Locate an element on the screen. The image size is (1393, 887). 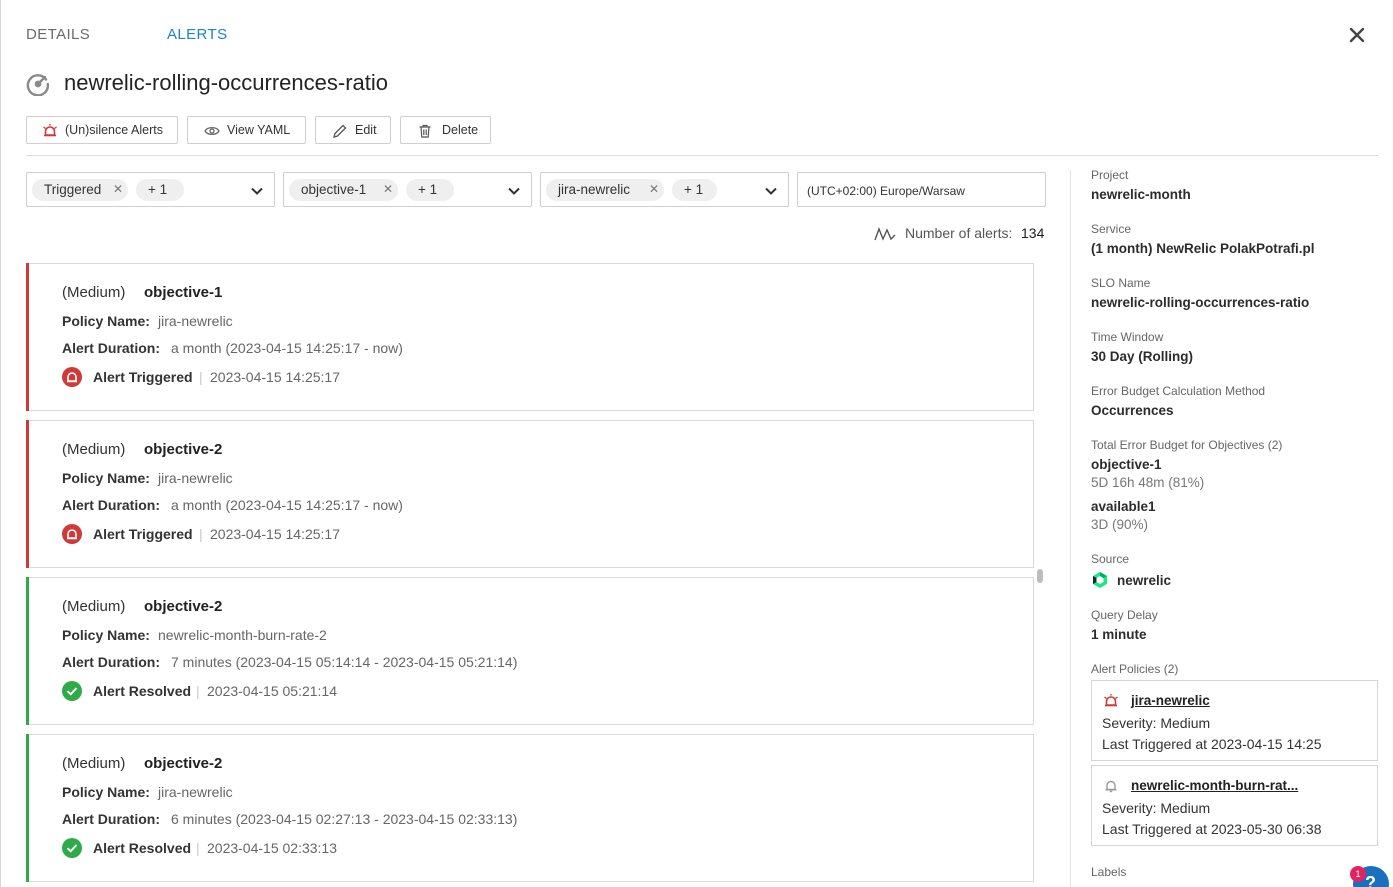
project-value: newrelic-month is located at coordinates (1141, 194).